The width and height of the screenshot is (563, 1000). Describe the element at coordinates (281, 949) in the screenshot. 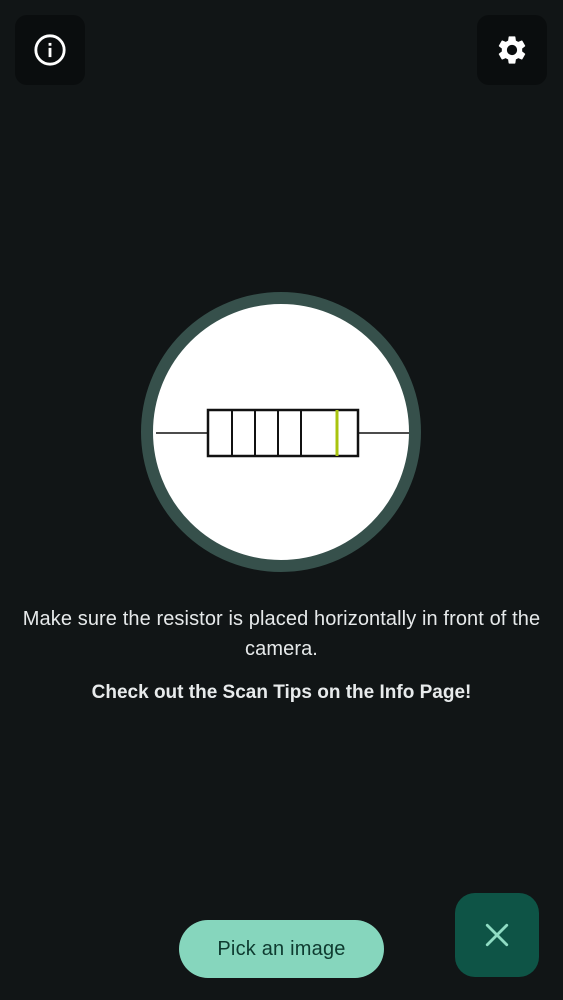

I see `pick-image-button: Pick an image` at that location.